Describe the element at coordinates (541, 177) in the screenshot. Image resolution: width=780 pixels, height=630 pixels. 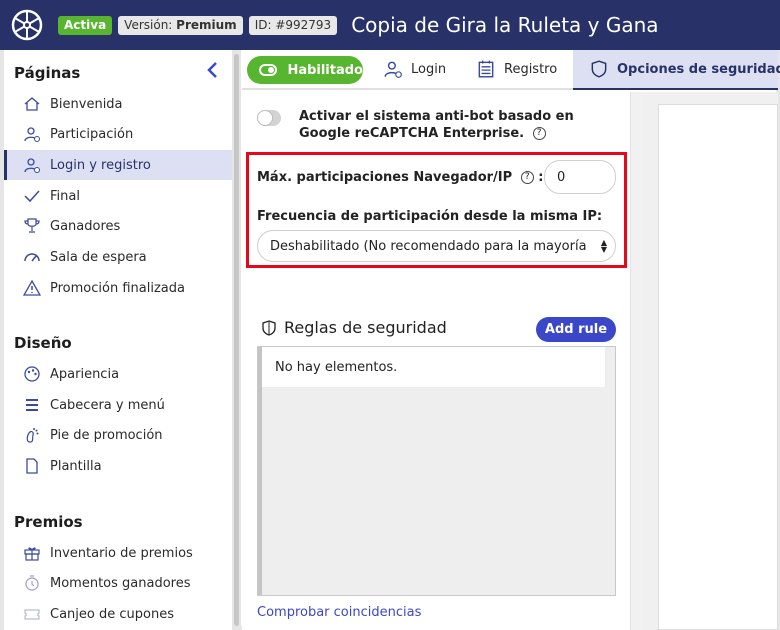
I see `label-colon: :` at that location.